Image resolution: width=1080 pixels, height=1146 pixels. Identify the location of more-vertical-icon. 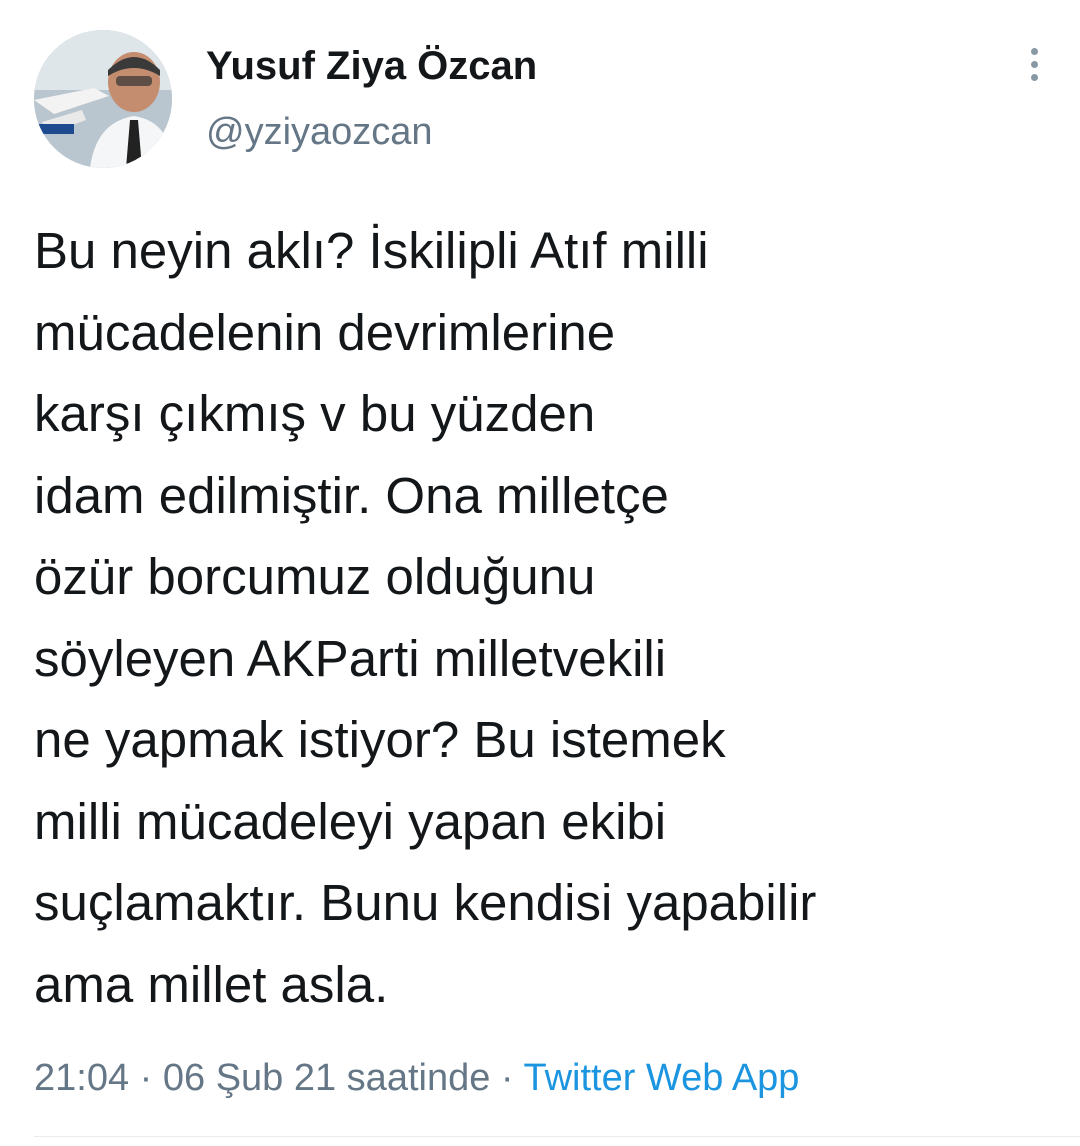
(1034, 68).